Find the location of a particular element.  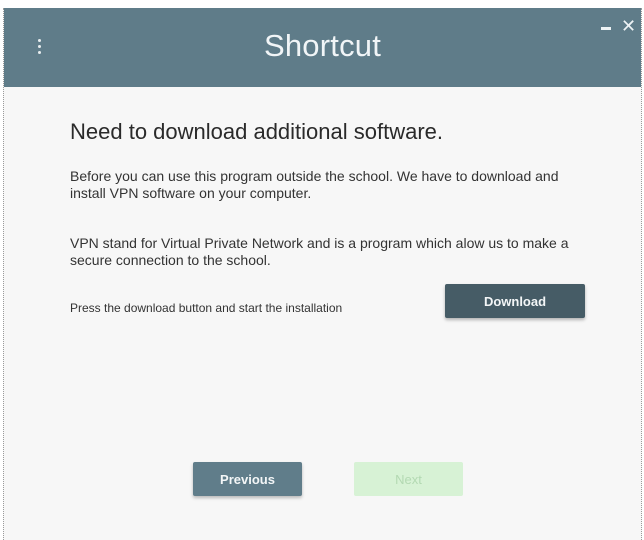

page-heading: Need to download additional software. is located at coordinates (257, 131).